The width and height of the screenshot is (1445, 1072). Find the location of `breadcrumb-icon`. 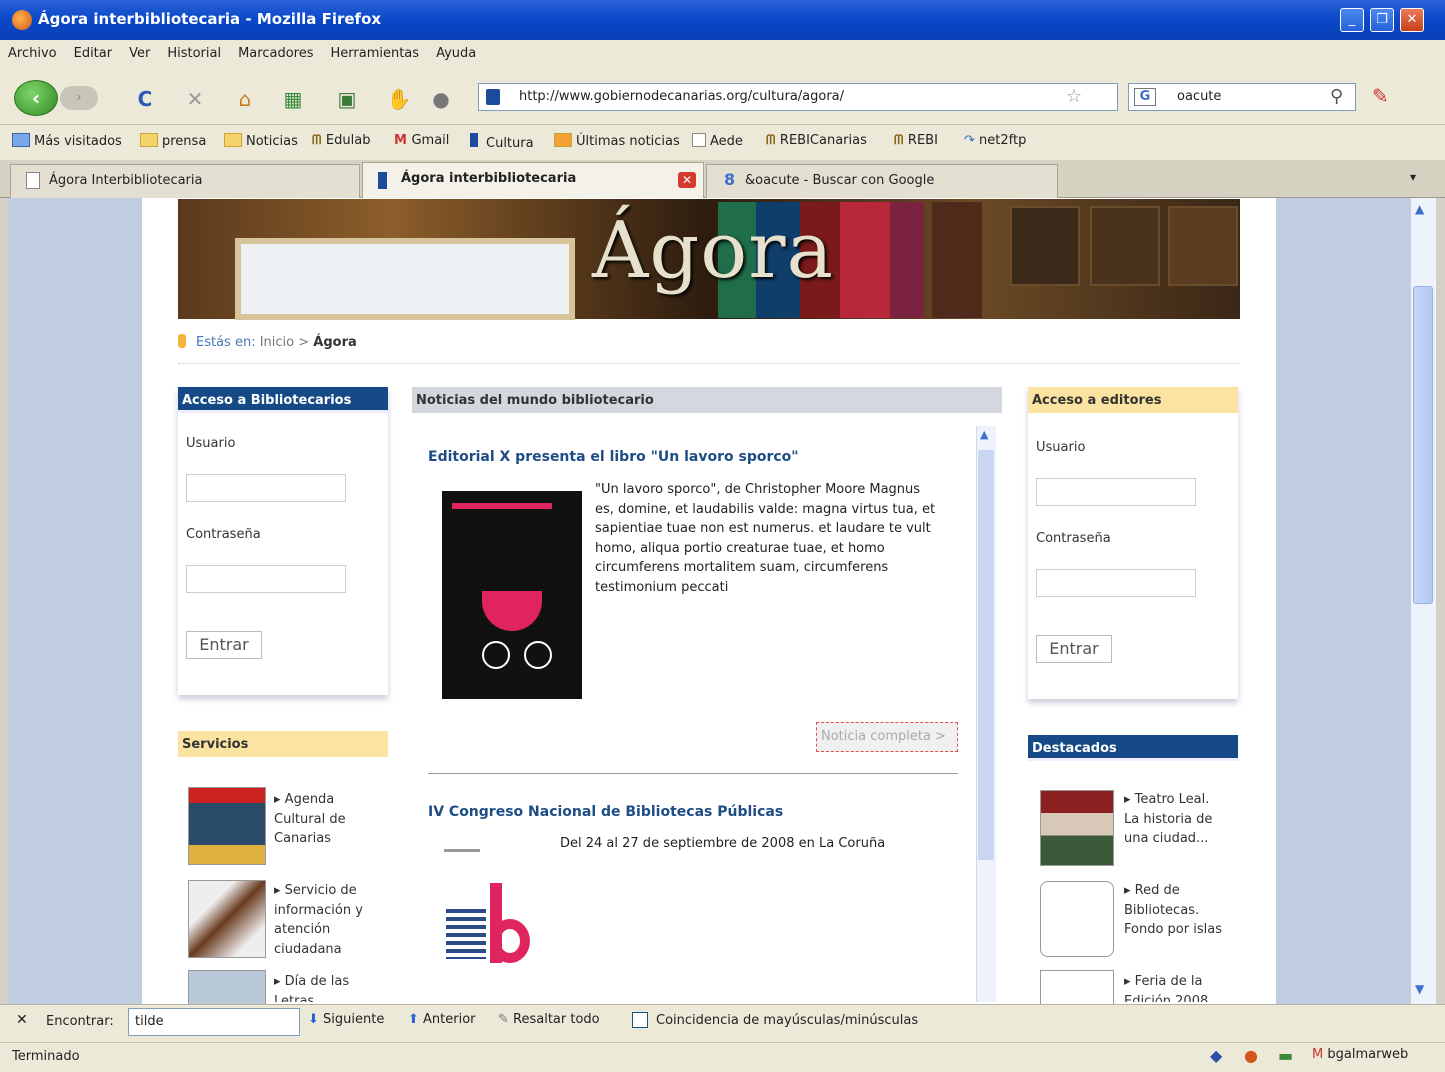

breadcrumb-icon is located at coordinates (182, 341).